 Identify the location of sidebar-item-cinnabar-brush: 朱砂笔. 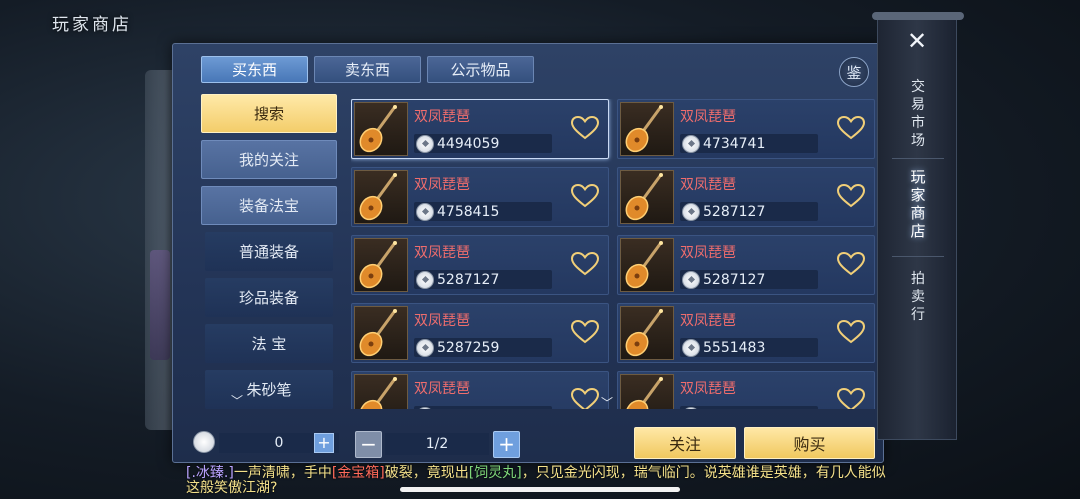
(269, 389).